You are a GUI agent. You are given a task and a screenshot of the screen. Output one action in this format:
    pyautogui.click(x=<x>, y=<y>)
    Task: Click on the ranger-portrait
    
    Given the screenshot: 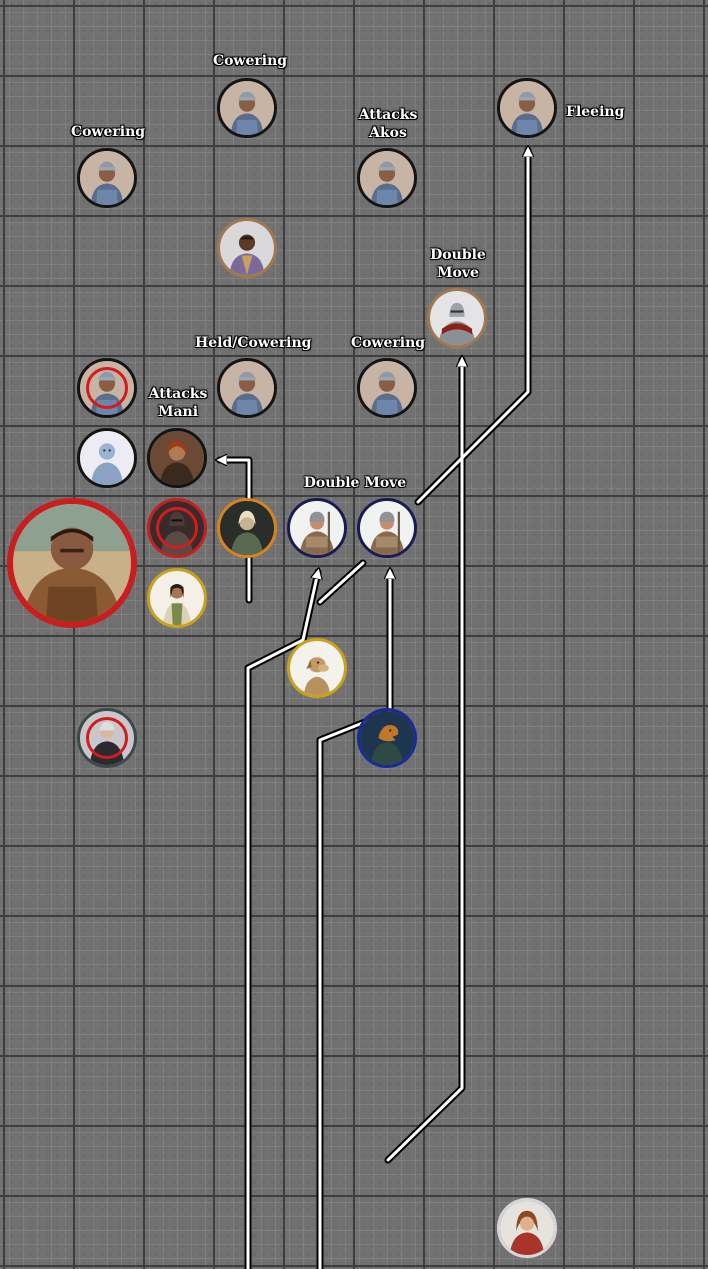 What is the action you would take?
    pyautogui.click(x=177, y=598)
    